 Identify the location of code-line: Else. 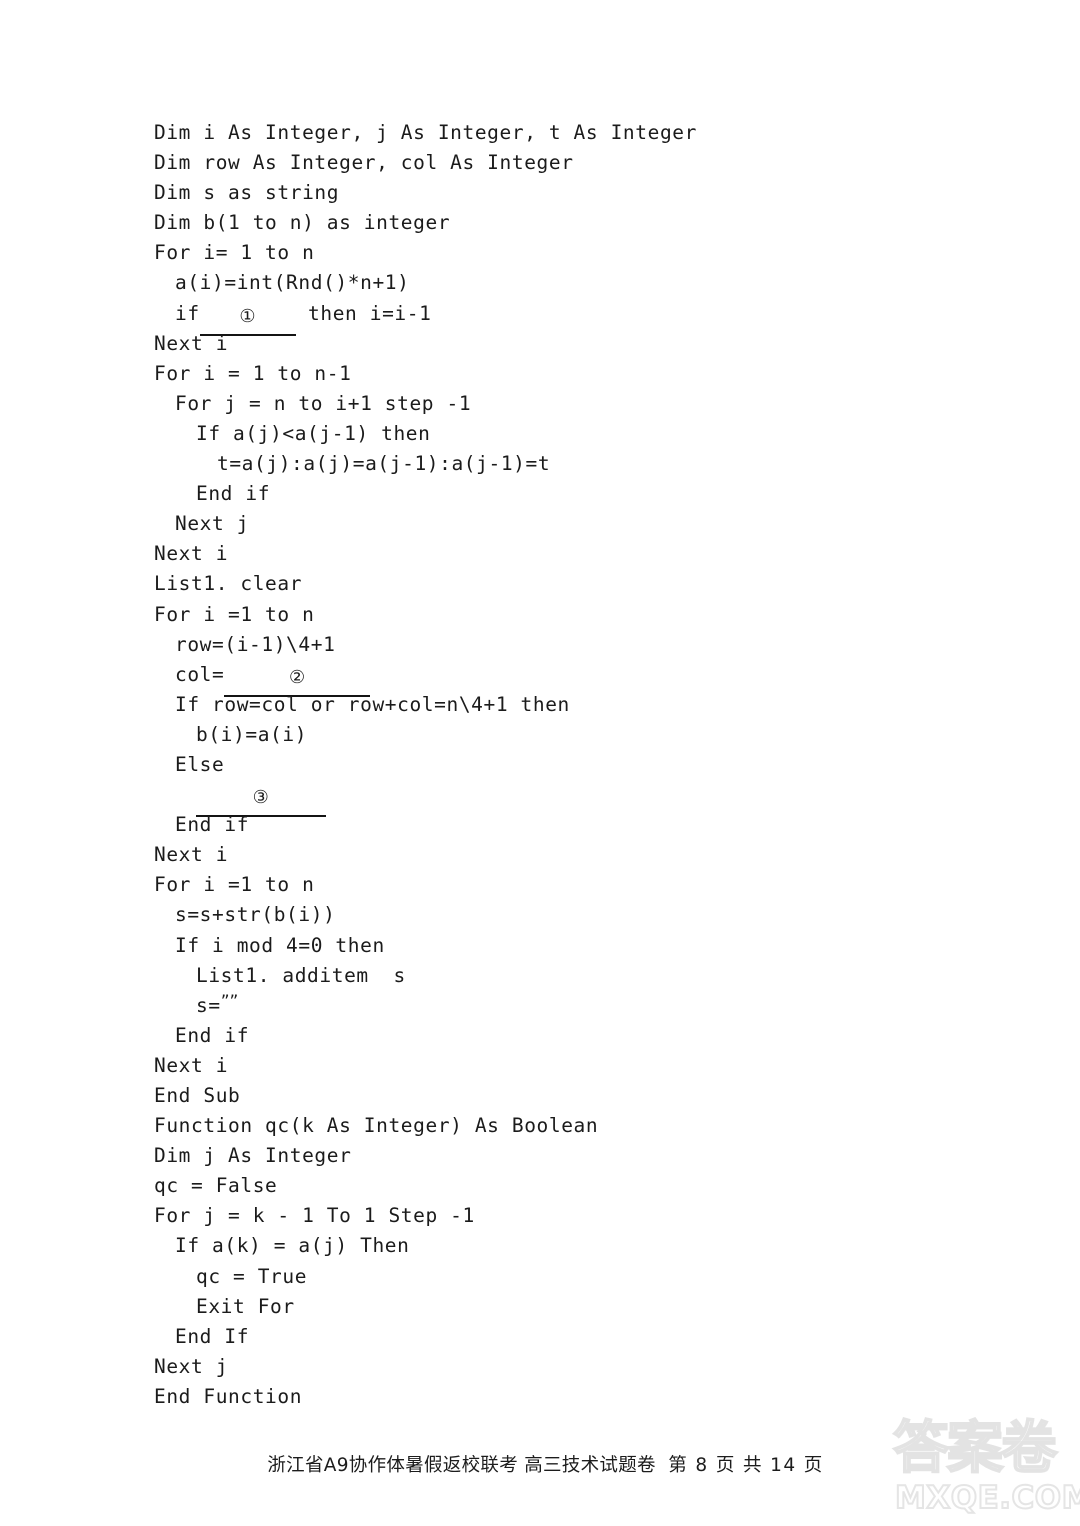
(534, 765).